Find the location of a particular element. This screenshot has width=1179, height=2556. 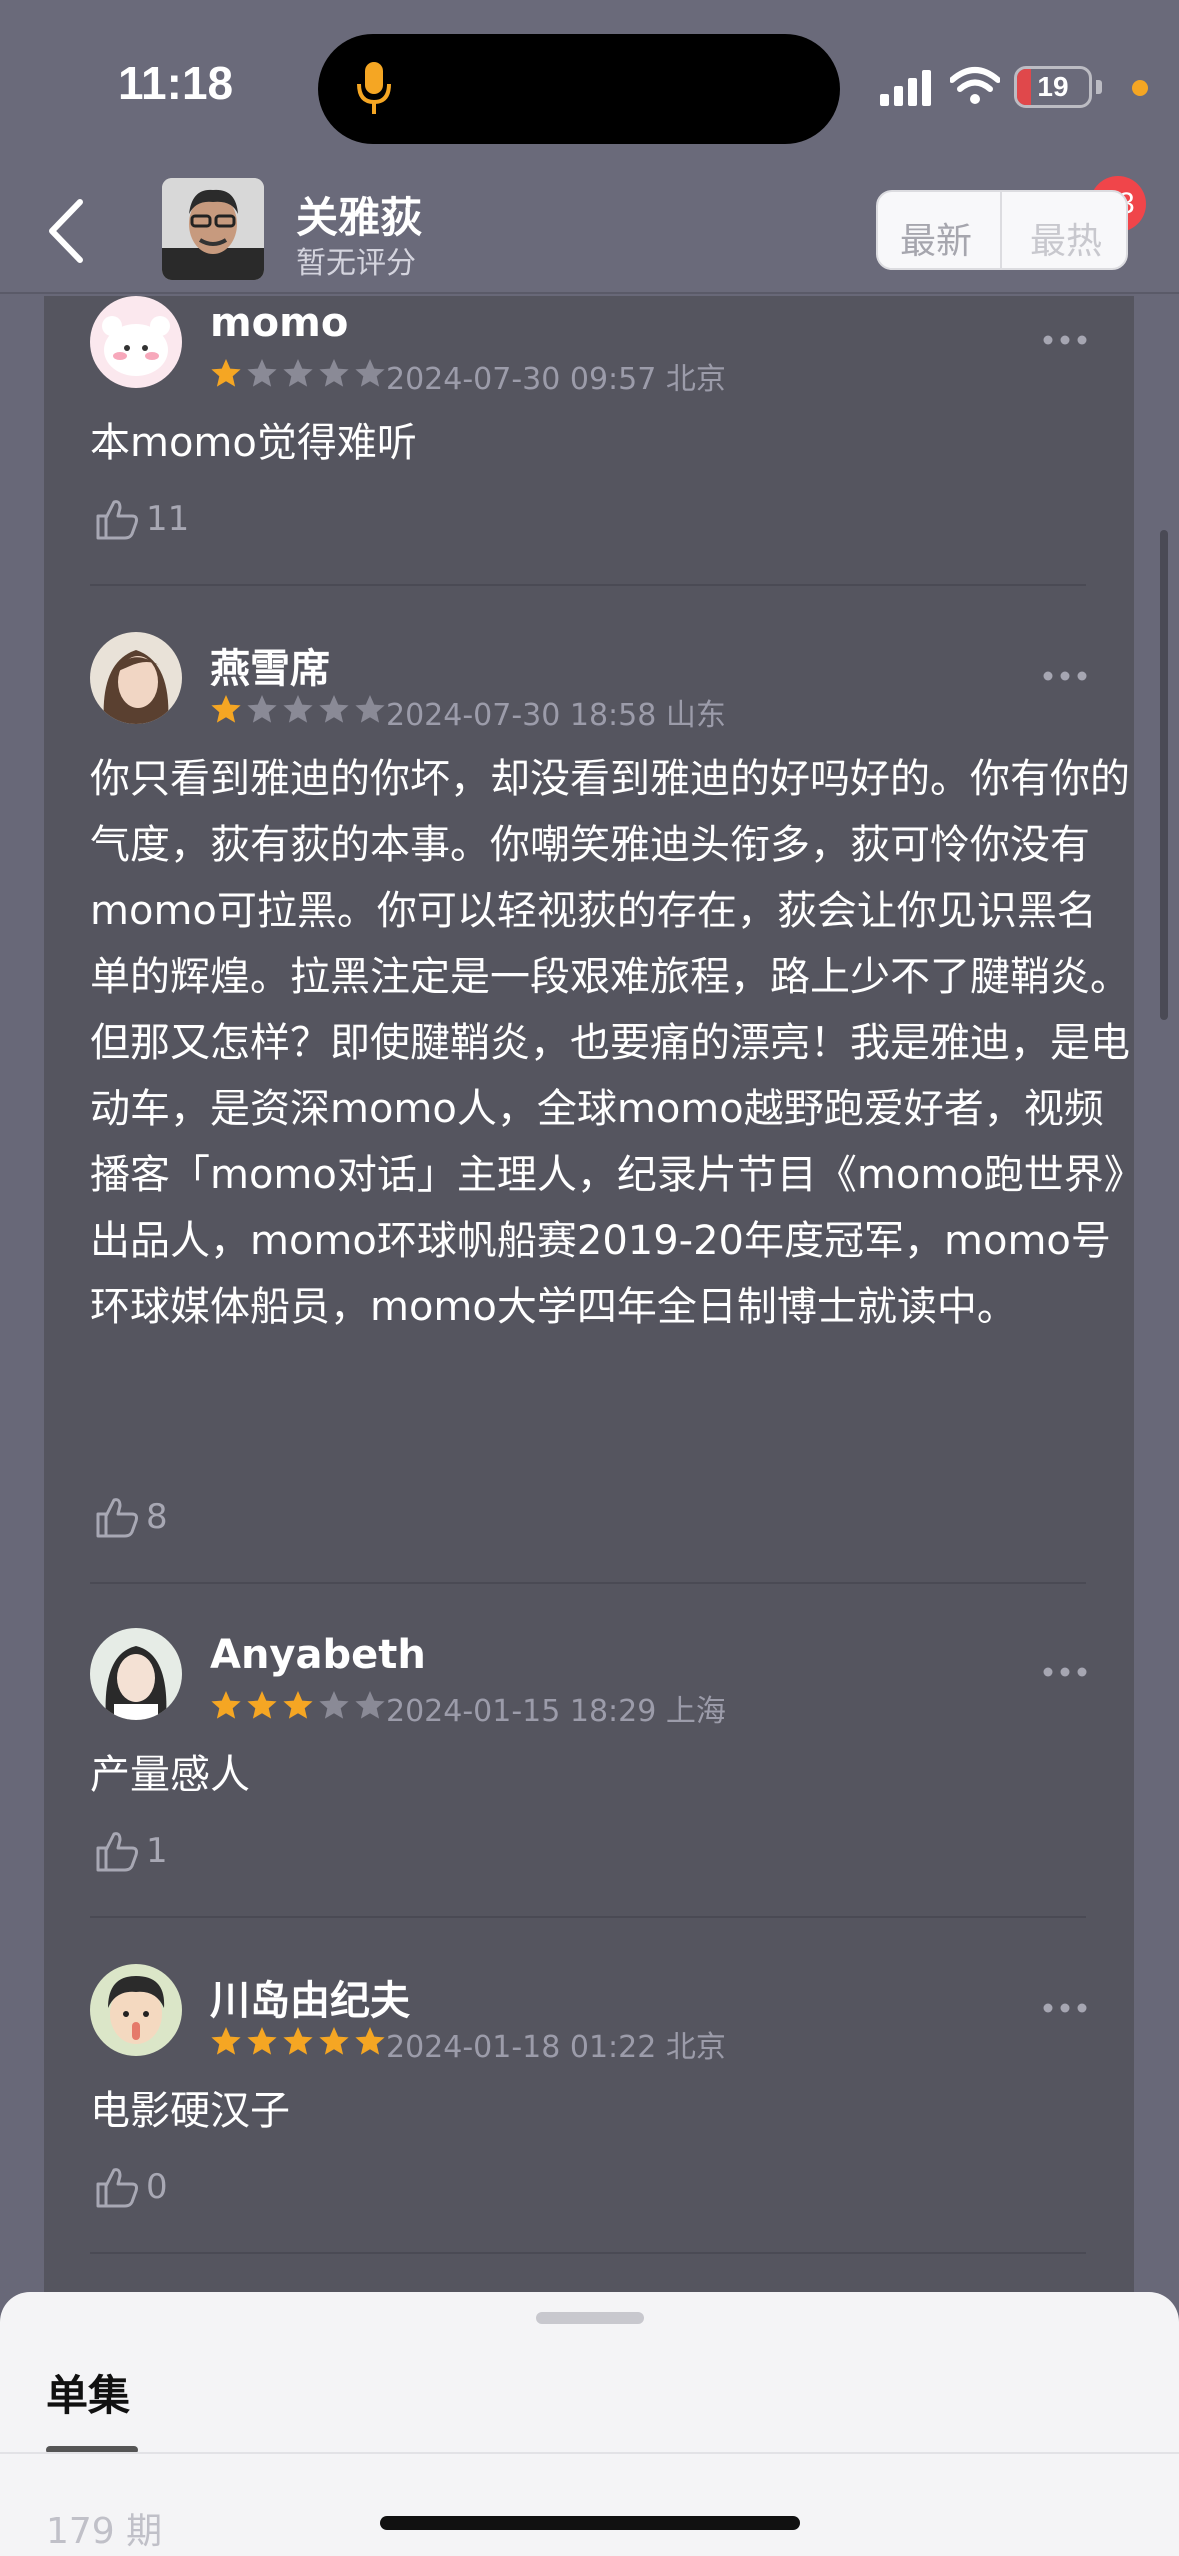

status-time: 11:18 is located at coordinates (176, 83).